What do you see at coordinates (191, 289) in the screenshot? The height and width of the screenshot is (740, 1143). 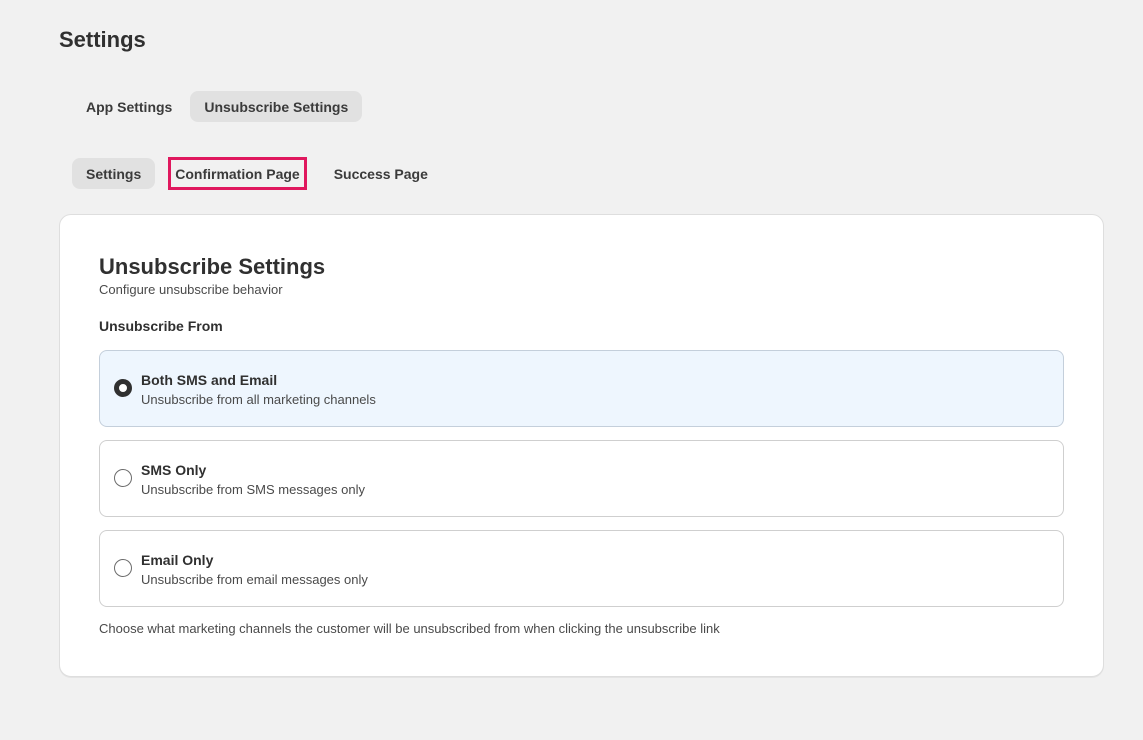 I see `card-subtitle: Configure unsubscribe behavior` at bounding box center [191, 289].